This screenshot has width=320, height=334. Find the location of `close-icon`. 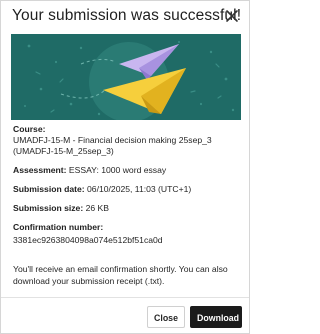

close-icon is located at coordinates (232, 16).